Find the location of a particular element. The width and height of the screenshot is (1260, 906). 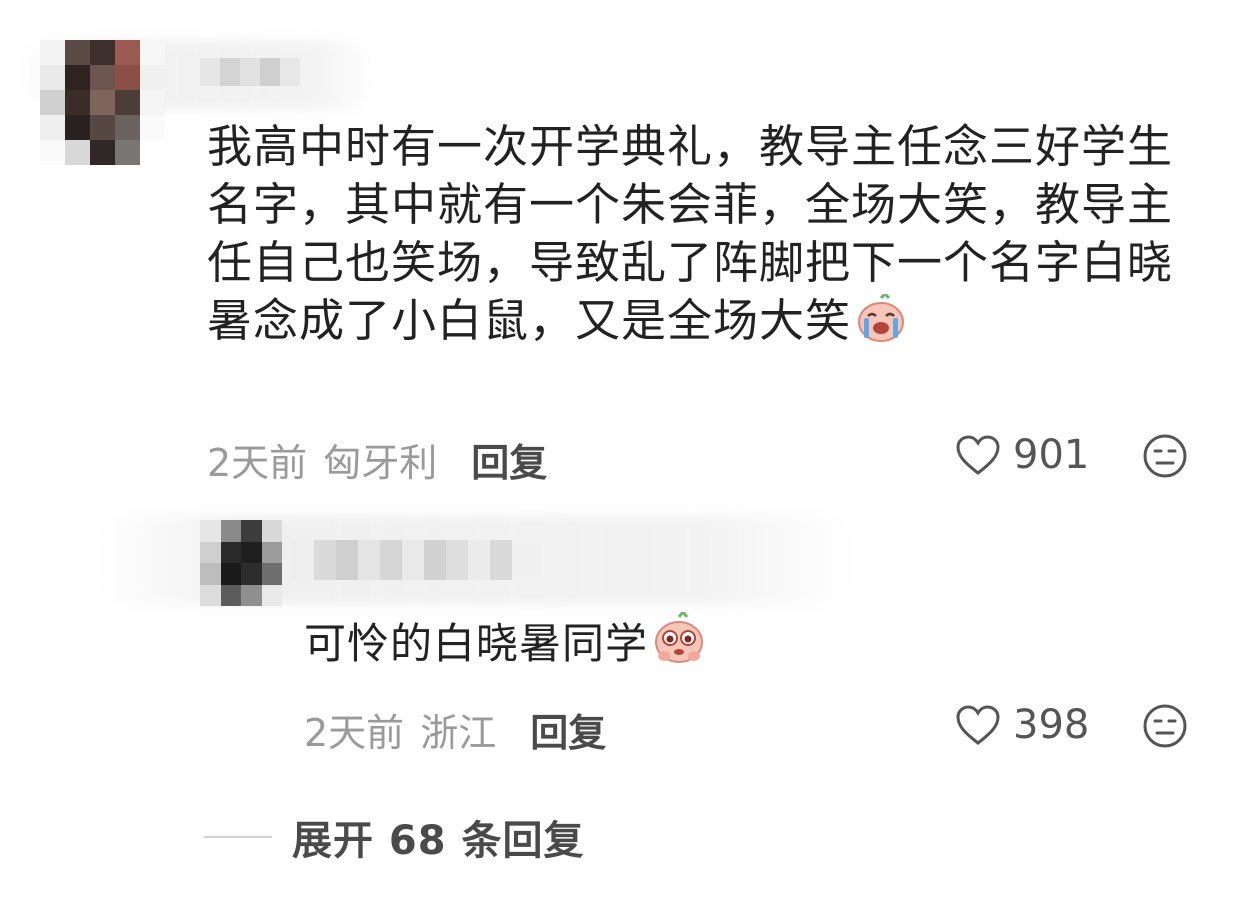

expand-divider is located at coordinates (238, 837).